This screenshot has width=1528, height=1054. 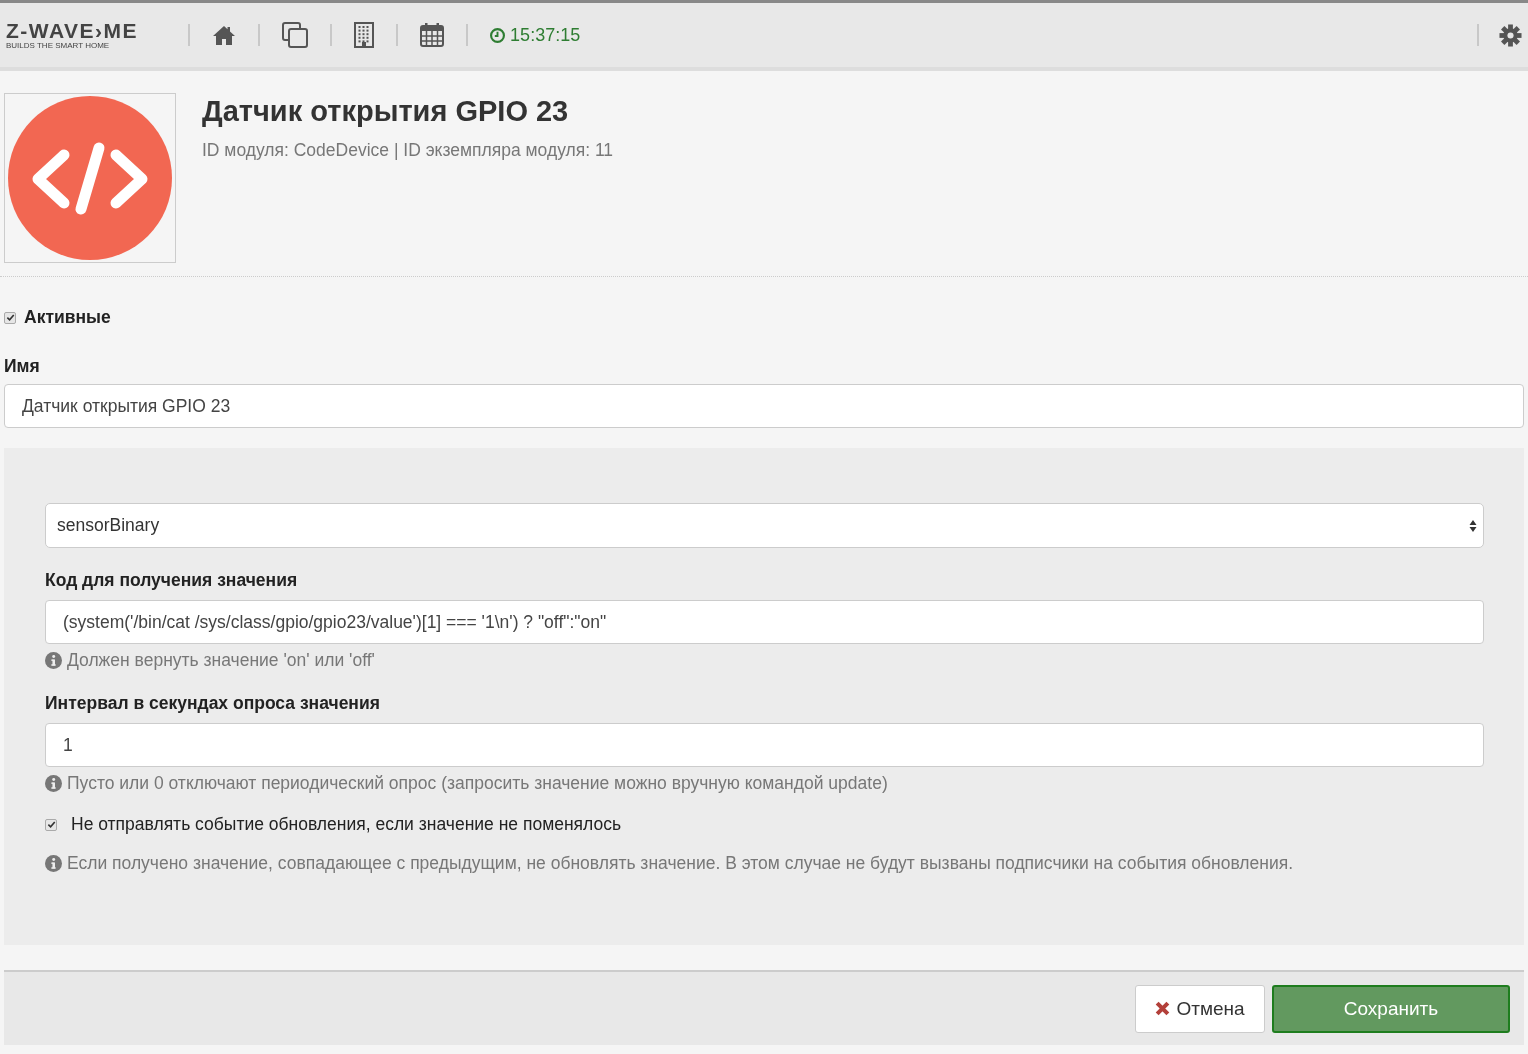 What do you see at coordinates (764, 406) in the screenshot?
I see `name-input-field: Датчик открытия GPIO 23` at bounding box center [764, 406].